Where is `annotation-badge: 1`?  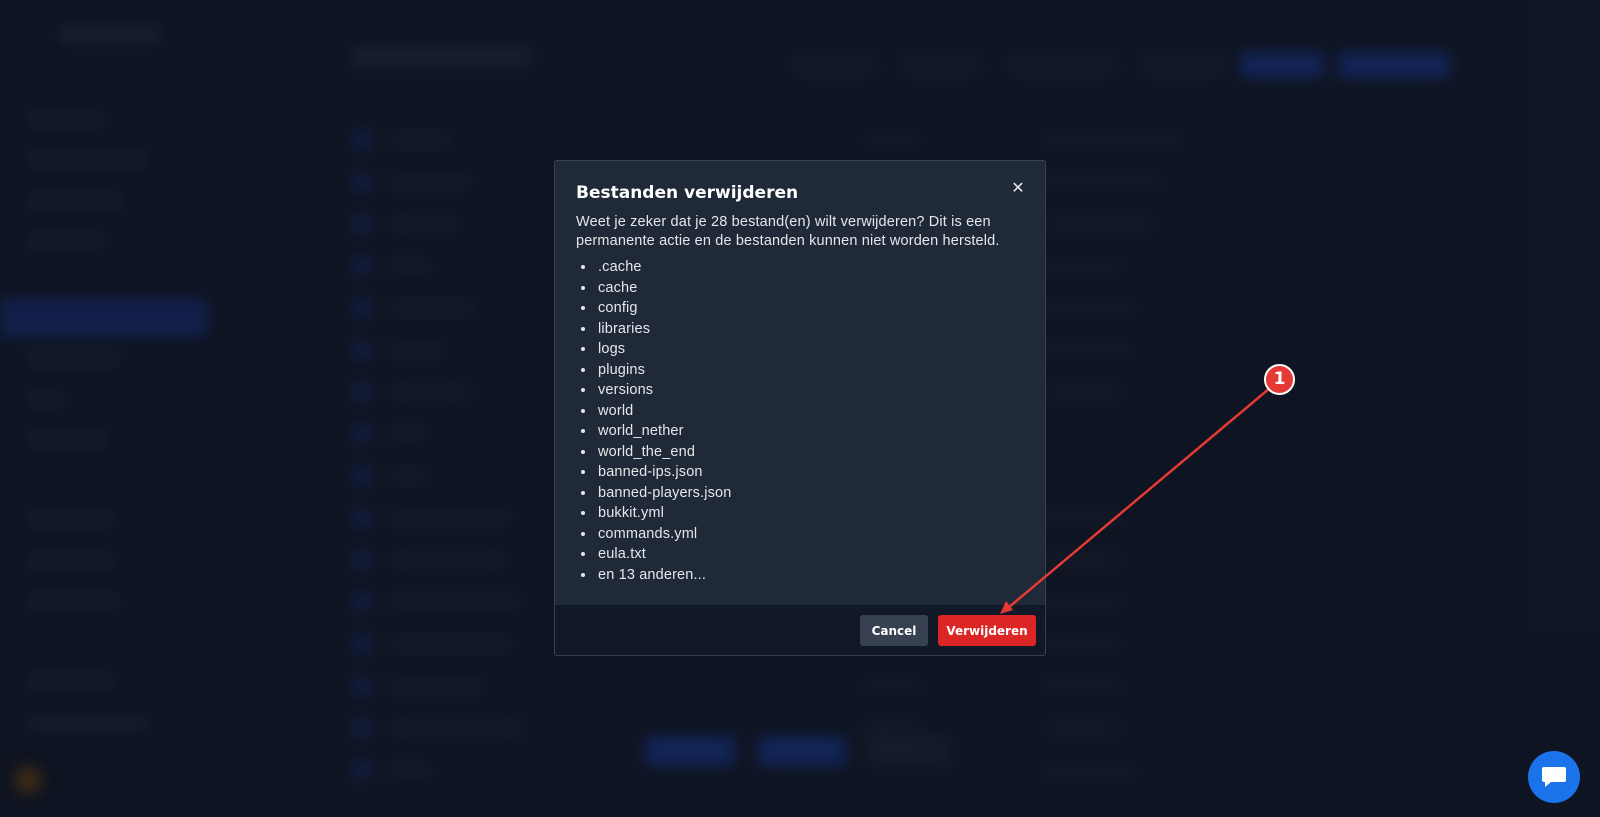 annotation-badge: 1 is located at coordinates (1279, 379).